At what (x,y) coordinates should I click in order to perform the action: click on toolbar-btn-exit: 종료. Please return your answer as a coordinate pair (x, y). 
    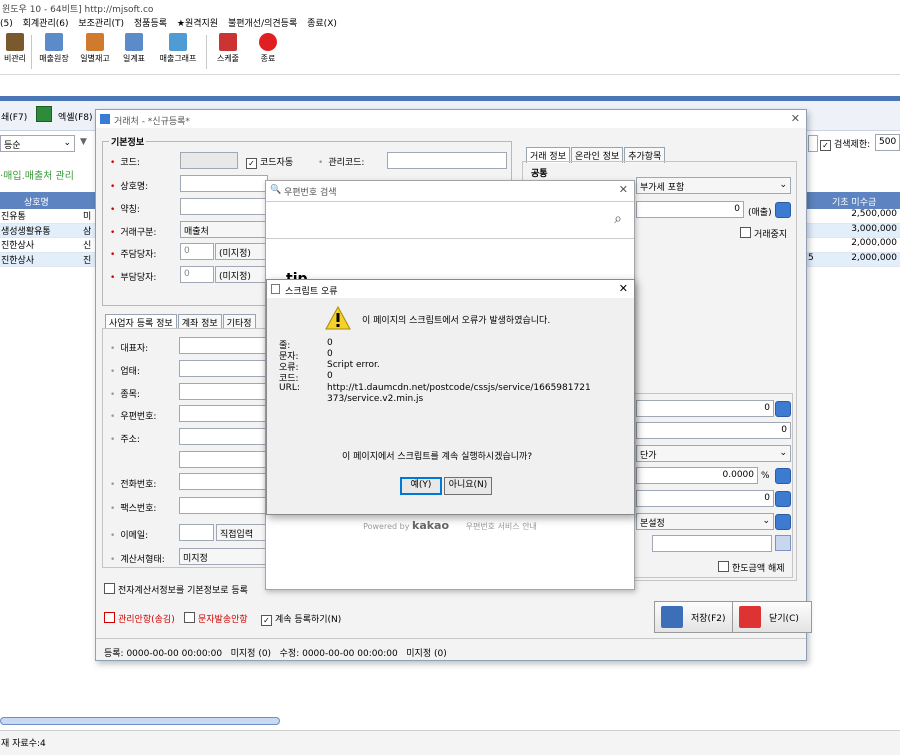
    Looking at the image, I should click on (268, 53).